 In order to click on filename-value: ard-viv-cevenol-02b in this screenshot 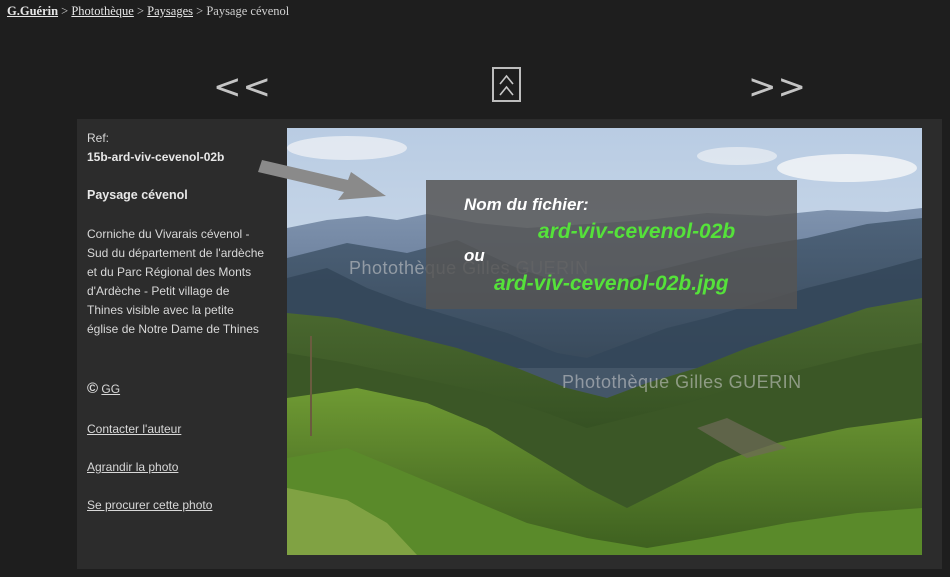, I will do `click(637, 231)`.